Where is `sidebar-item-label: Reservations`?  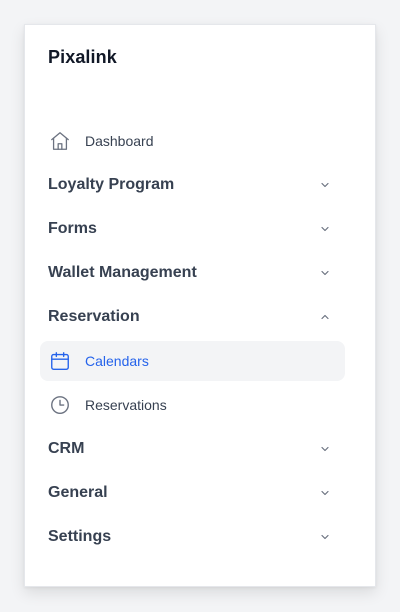
sidebar-item-label: Reservations is located at coordinates (126, 405).